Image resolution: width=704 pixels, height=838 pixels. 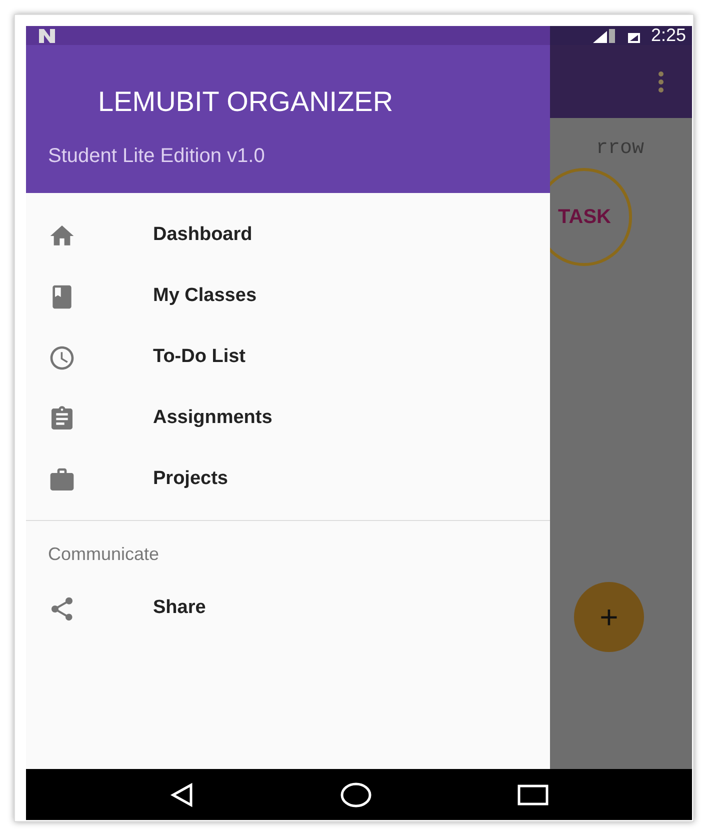 What do you see at coordinates (356, 795) in the screenshot?
I see `home-circle-icon` at bounding box center [356, 795].